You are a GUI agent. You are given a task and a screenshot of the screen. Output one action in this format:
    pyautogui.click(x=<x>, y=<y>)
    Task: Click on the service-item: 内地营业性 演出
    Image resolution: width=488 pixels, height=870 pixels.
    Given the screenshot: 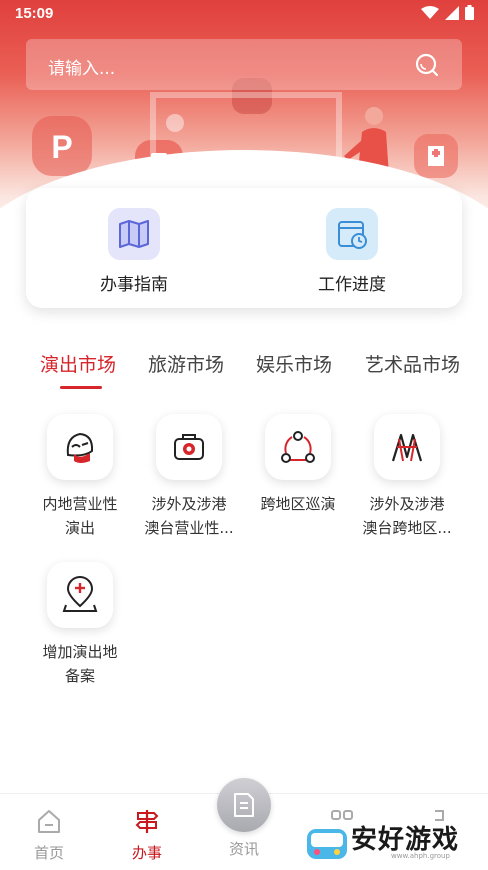 What is the action you would take?
    pyautogui.click(x=80, y=477)
    